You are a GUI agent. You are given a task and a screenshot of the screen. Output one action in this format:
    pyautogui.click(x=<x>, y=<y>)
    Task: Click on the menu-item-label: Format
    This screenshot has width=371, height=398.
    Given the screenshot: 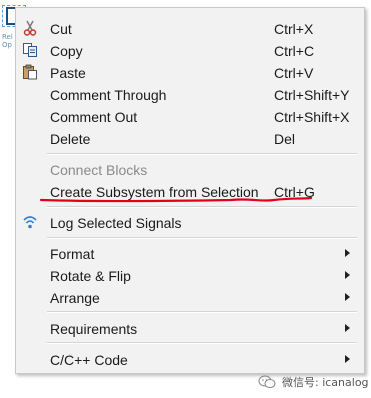 What is the action you would take?
    pyautogui.click(x=72, y=254)
    